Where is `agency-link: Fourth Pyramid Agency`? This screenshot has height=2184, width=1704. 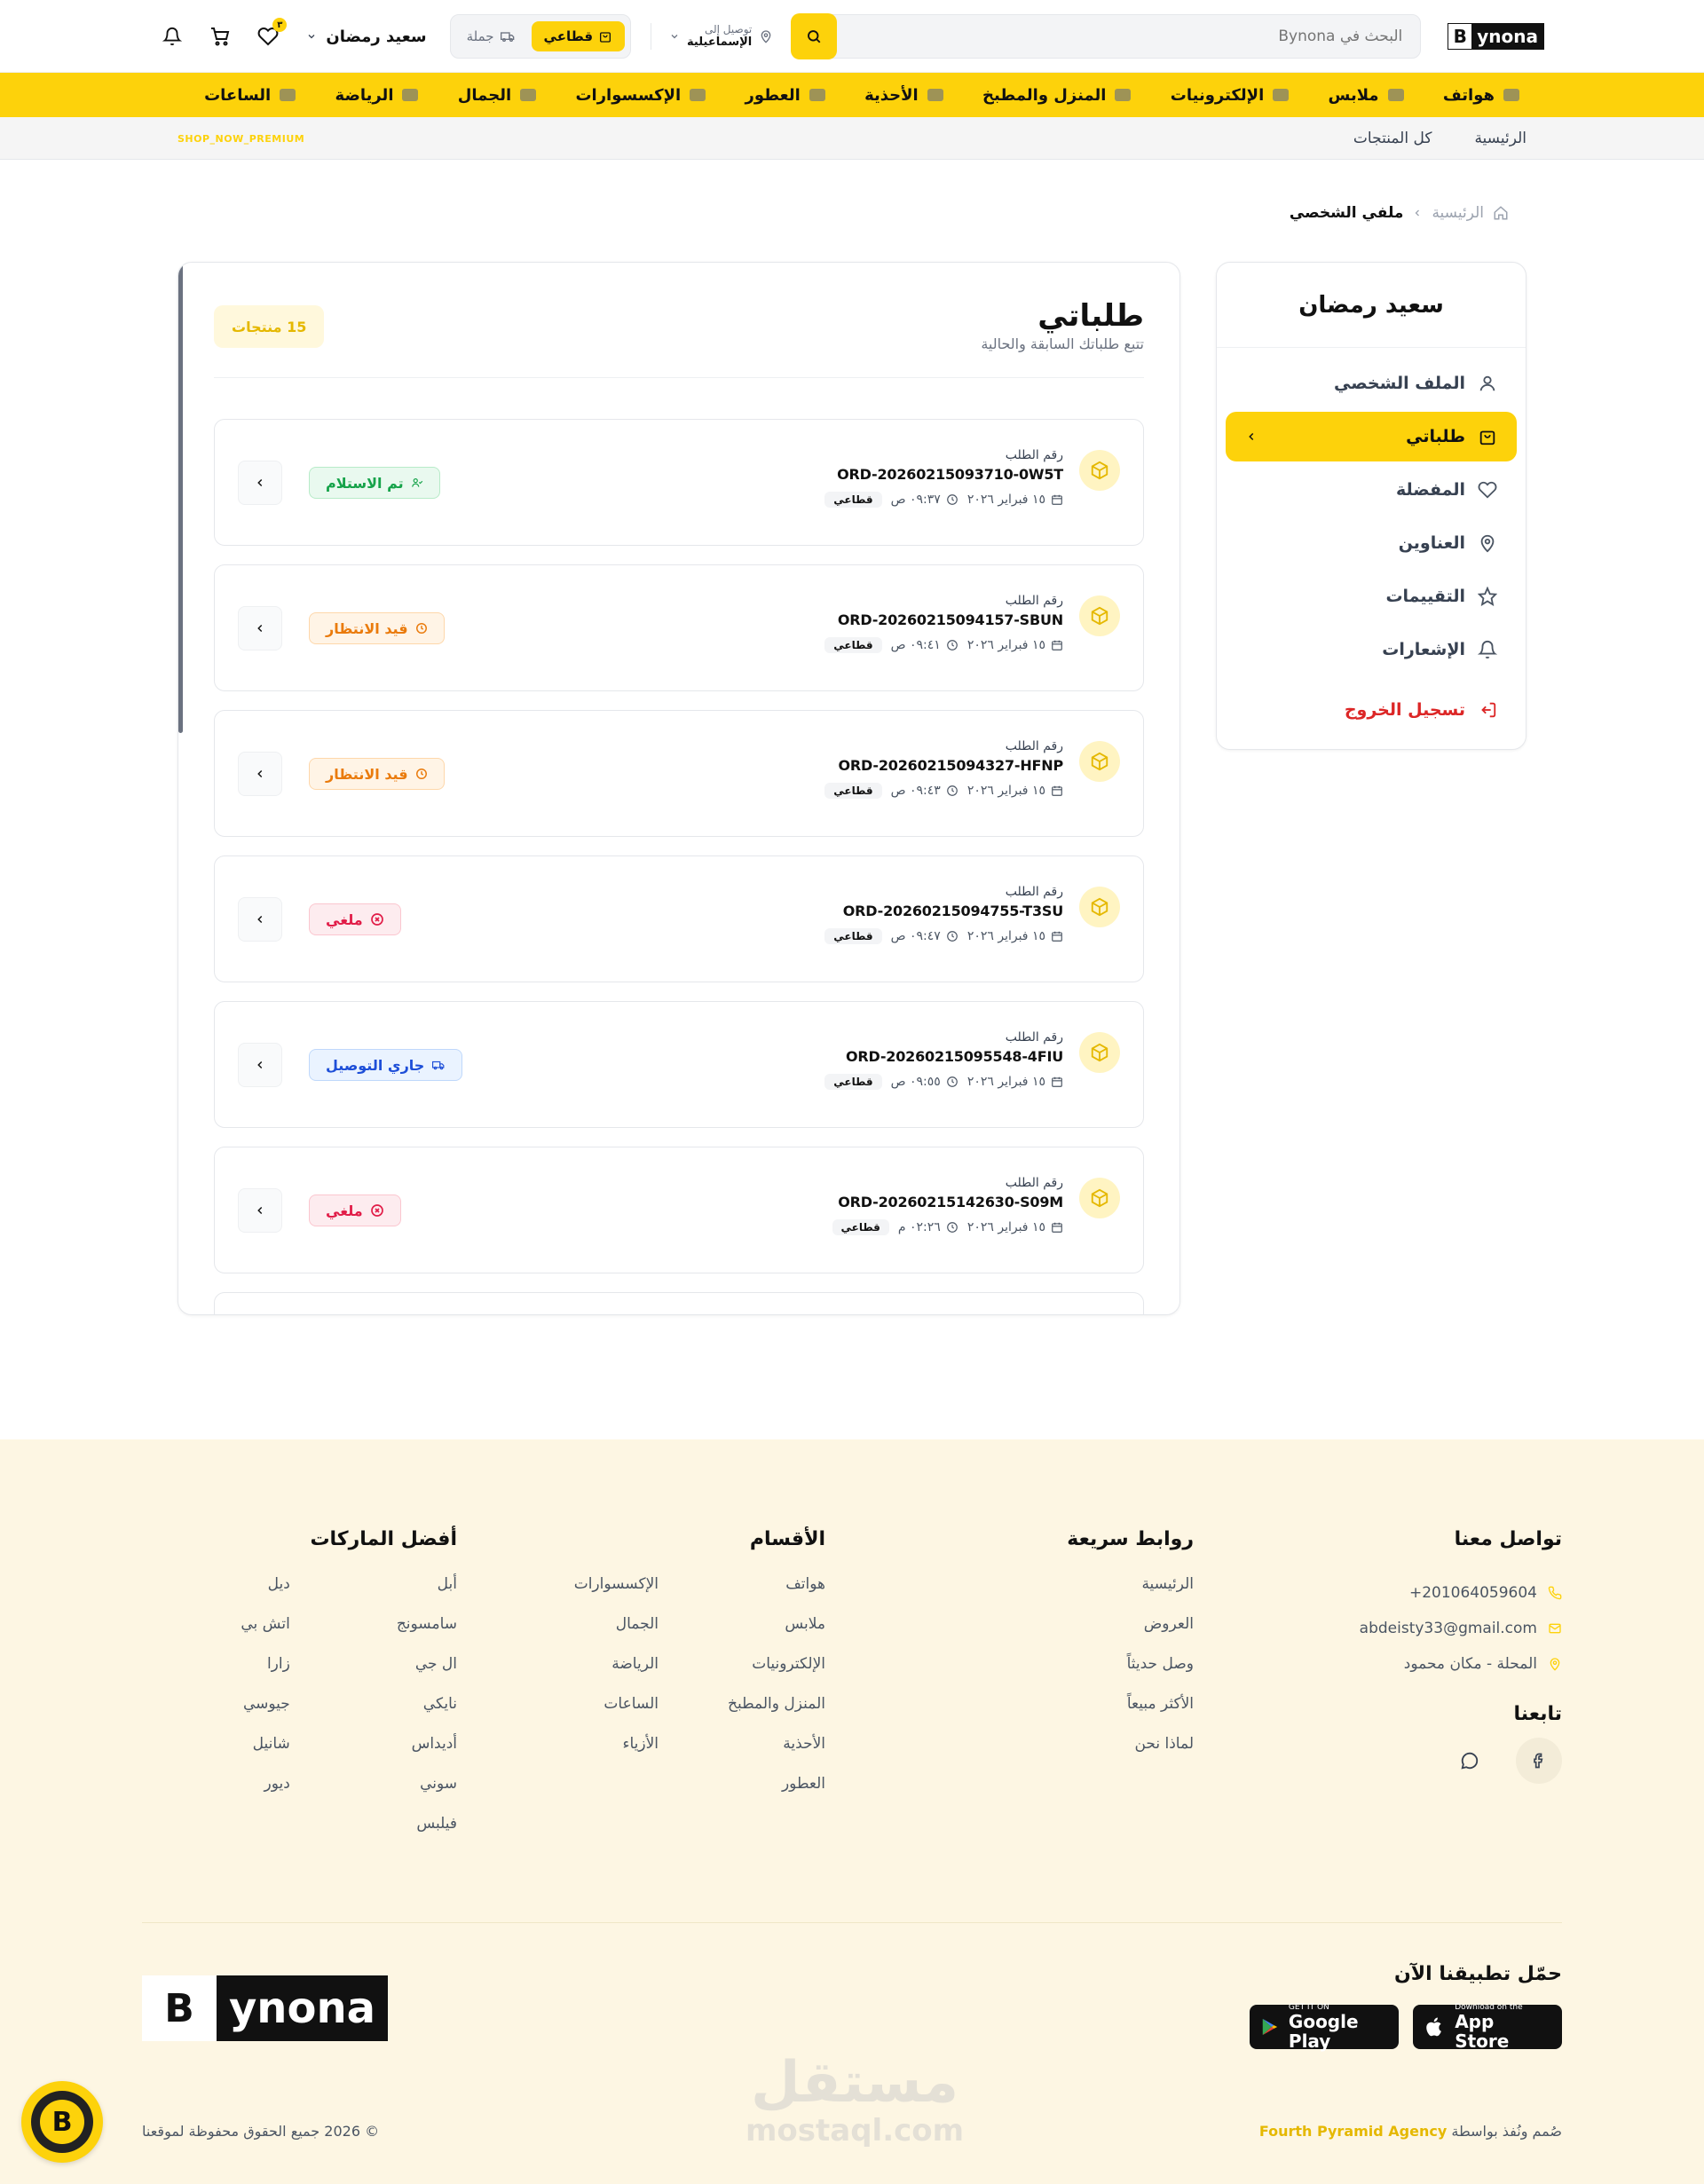
agency-link: Fourth Pyramid Agency is located at coordinates (1353, 2131).